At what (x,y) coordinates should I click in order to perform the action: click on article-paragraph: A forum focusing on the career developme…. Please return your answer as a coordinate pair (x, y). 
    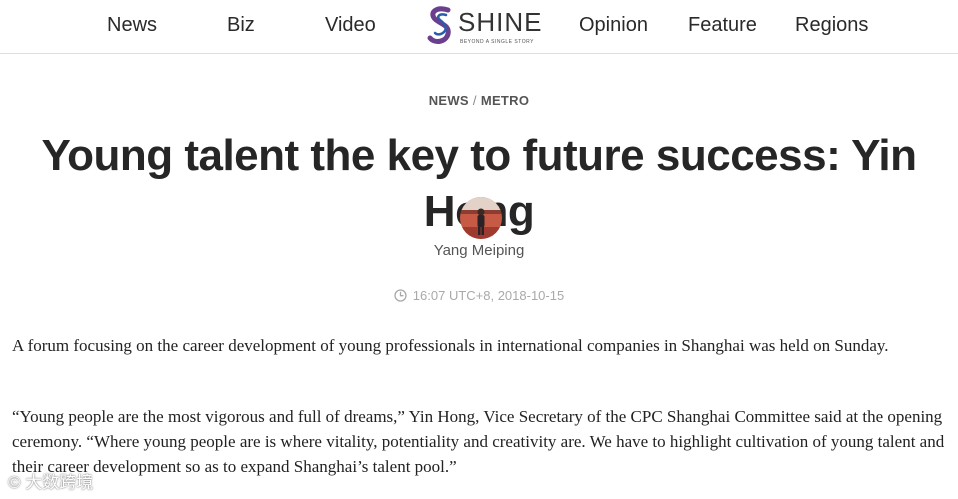
    Looking at the image, I should click on (450, 345).